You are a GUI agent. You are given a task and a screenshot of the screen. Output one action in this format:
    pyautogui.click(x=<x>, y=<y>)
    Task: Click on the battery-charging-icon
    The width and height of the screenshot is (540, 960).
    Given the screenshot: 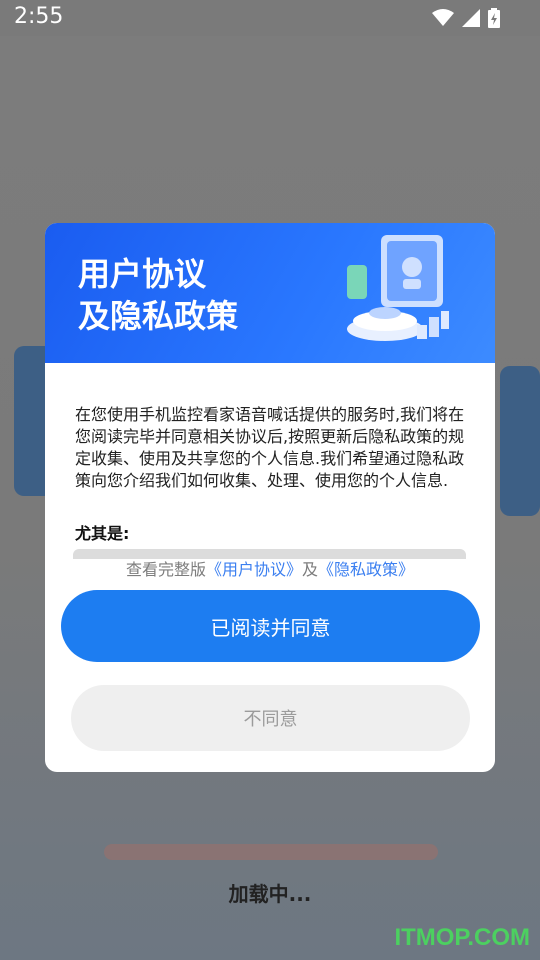 What is the action you would take?
    pyautogui.click(x=494, y=18)
    